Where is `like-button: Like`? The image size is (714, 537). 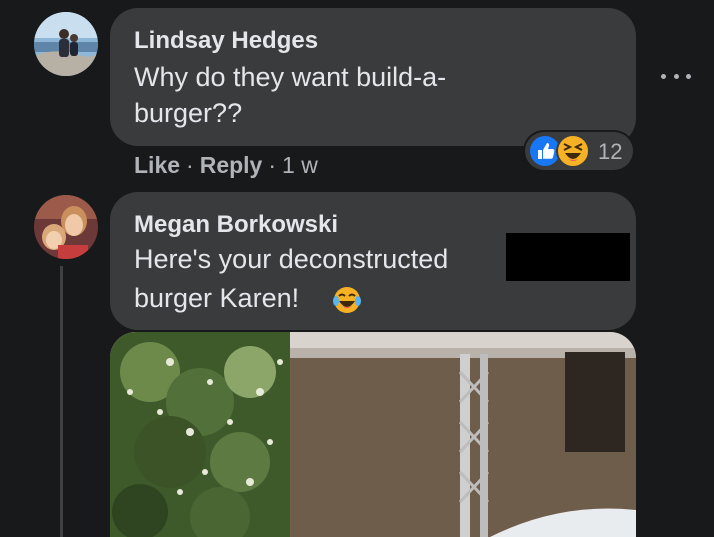 like-button: Like is located at coordinates (157, 165).